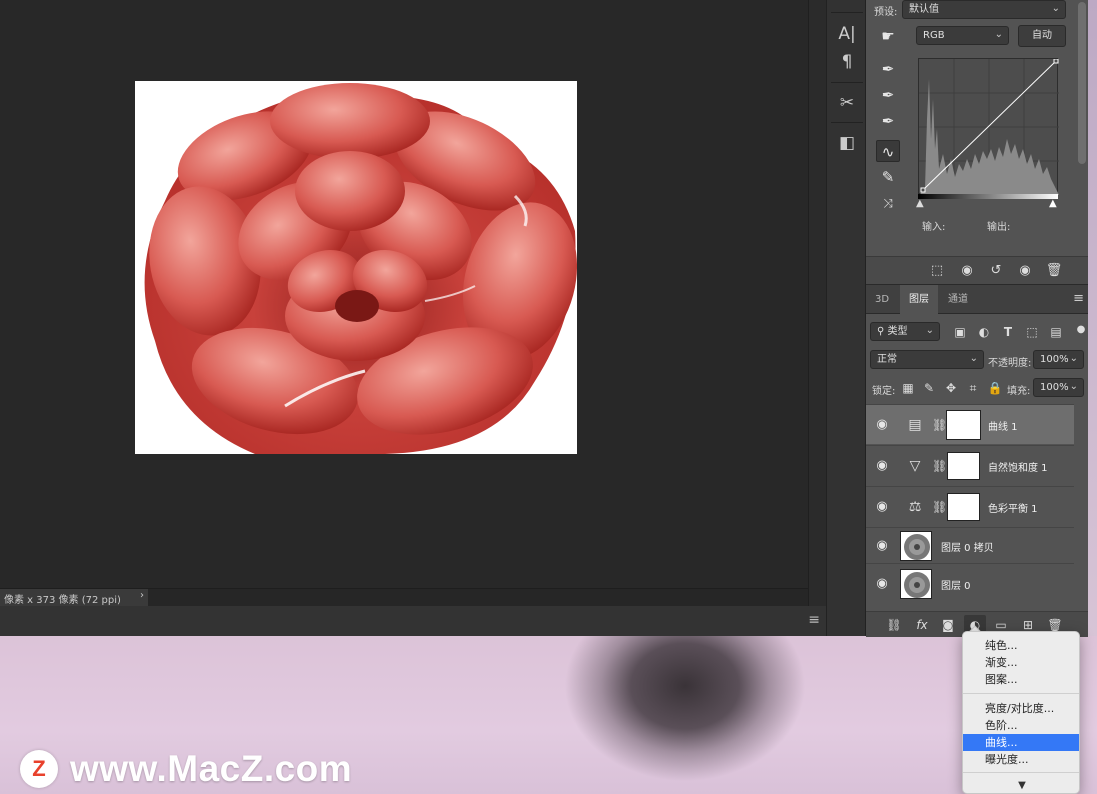 This screenshot has height=794, width=1097. I want to click on status-expand-arrow: ›, so click(142, 595).